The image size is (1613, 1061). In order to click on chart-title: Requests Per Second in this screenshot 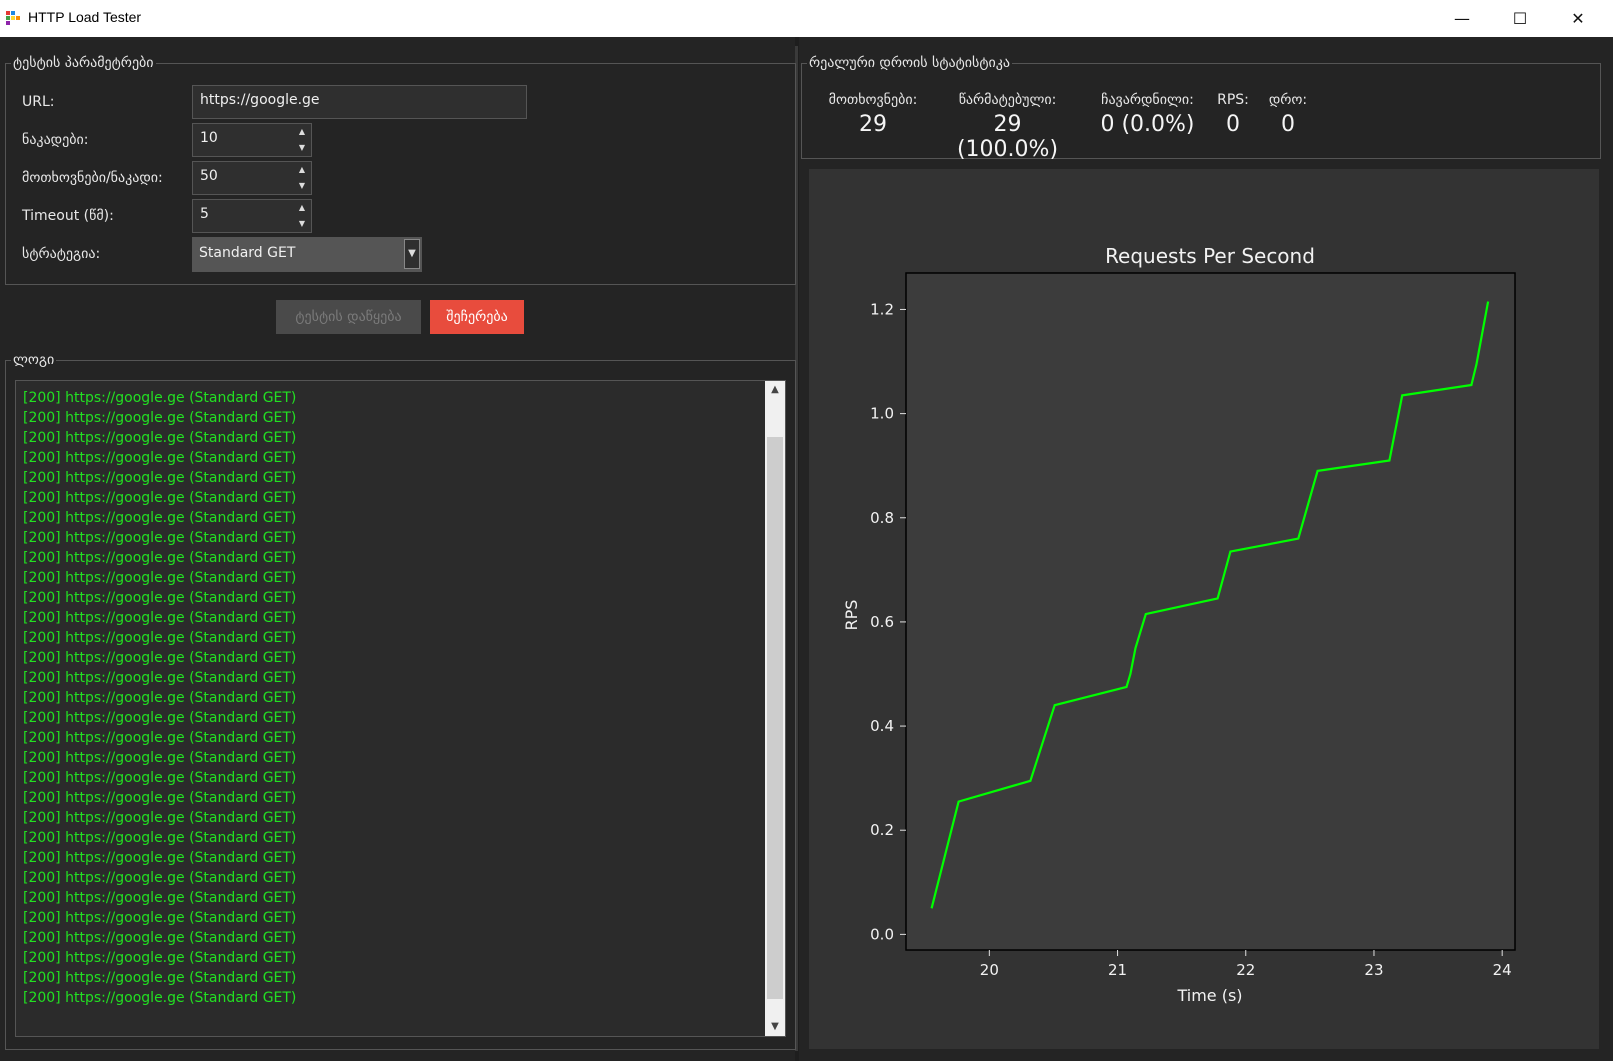, I will do `click(1210, 256)`.